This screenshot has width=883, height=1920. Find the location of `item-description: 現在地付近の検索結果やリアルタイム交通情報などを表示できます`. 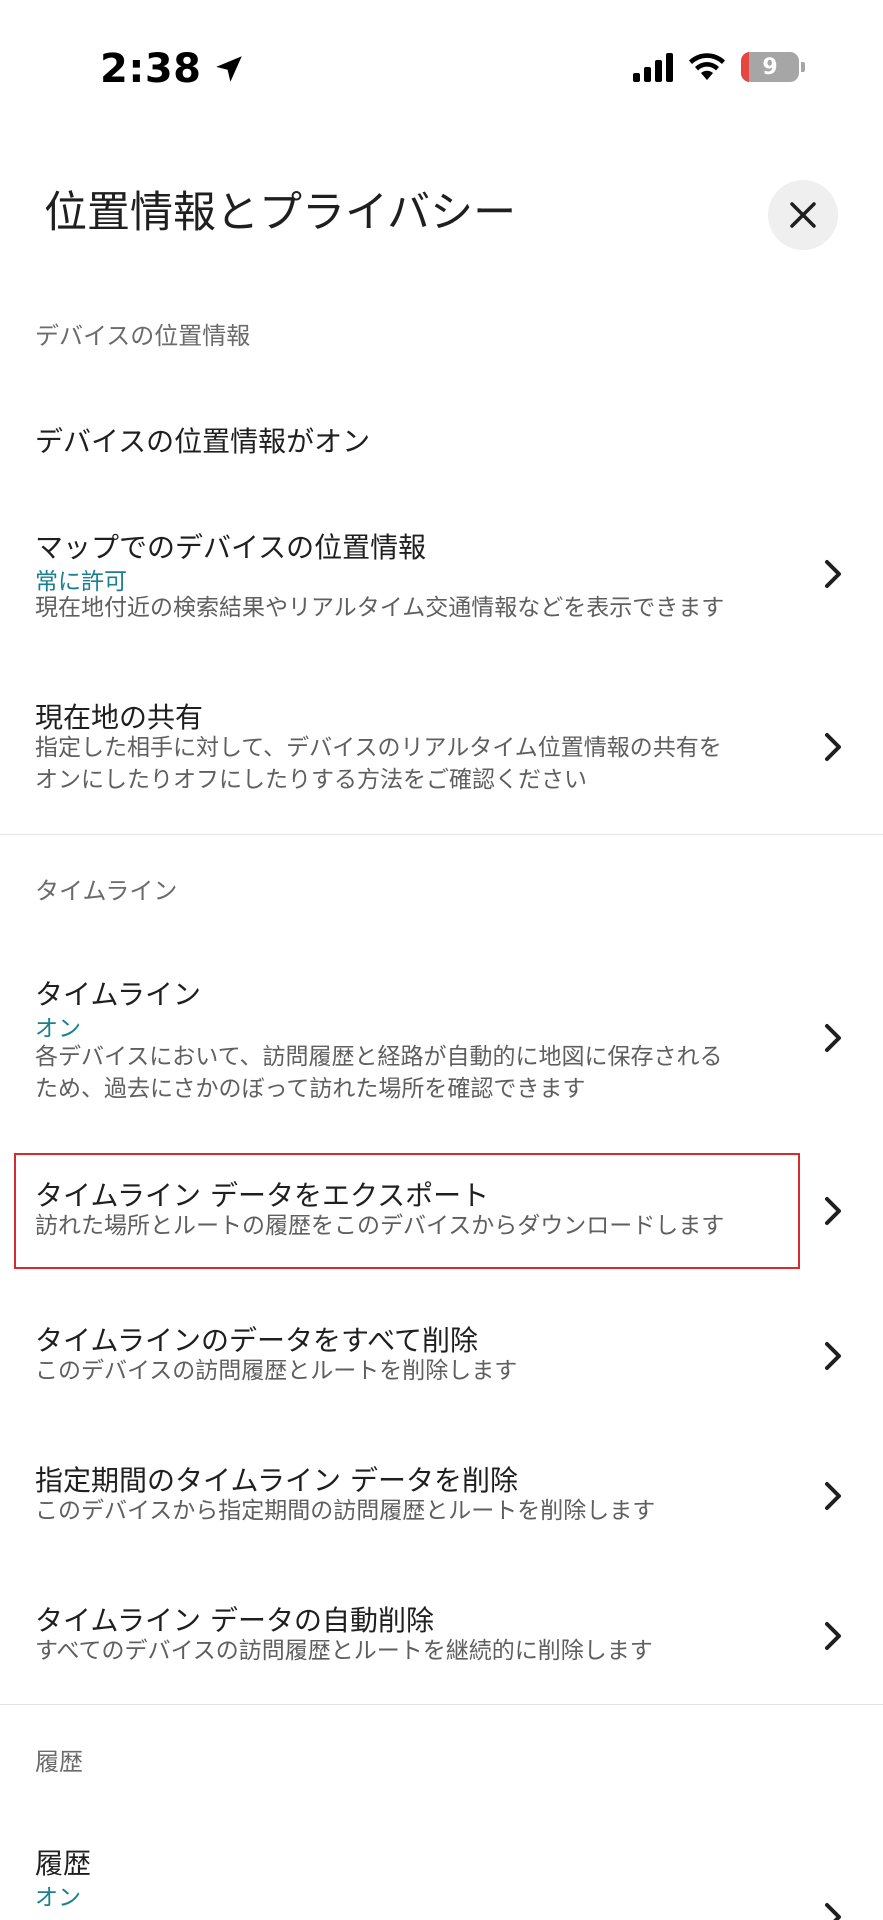

item-description: 現在地付近の検索結果やリアルタイム交通情報などを表示できます is located at coordinates (380, 608).